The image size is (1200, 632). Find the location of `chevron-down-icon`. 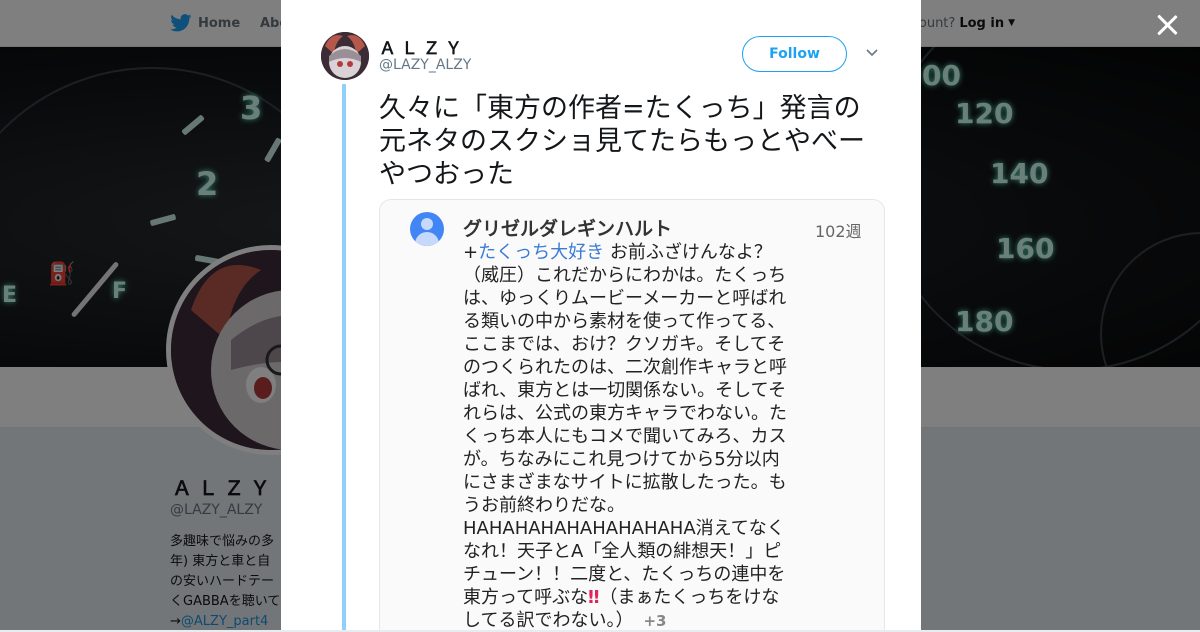

chevron-down-icon is located at coordinates (872, 53).